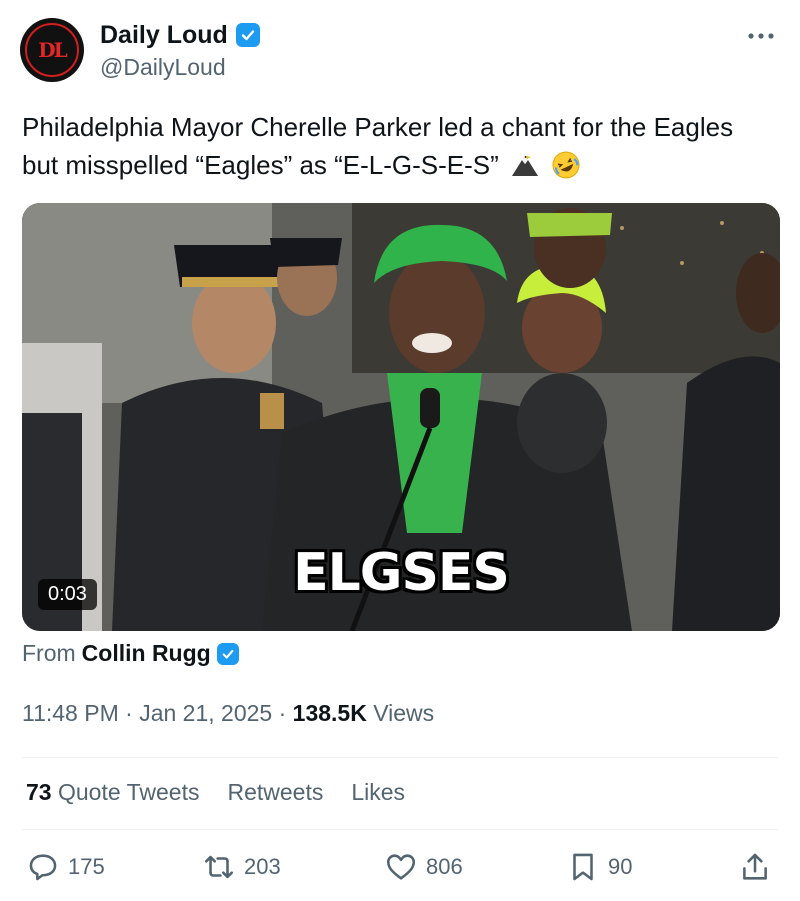 This screenshot has width=800, height=901. What do you see at coordinates (566, 170) in the screenshot?
I see `rolling-laughing-emoji-icon` at bounding box center [566, 170].